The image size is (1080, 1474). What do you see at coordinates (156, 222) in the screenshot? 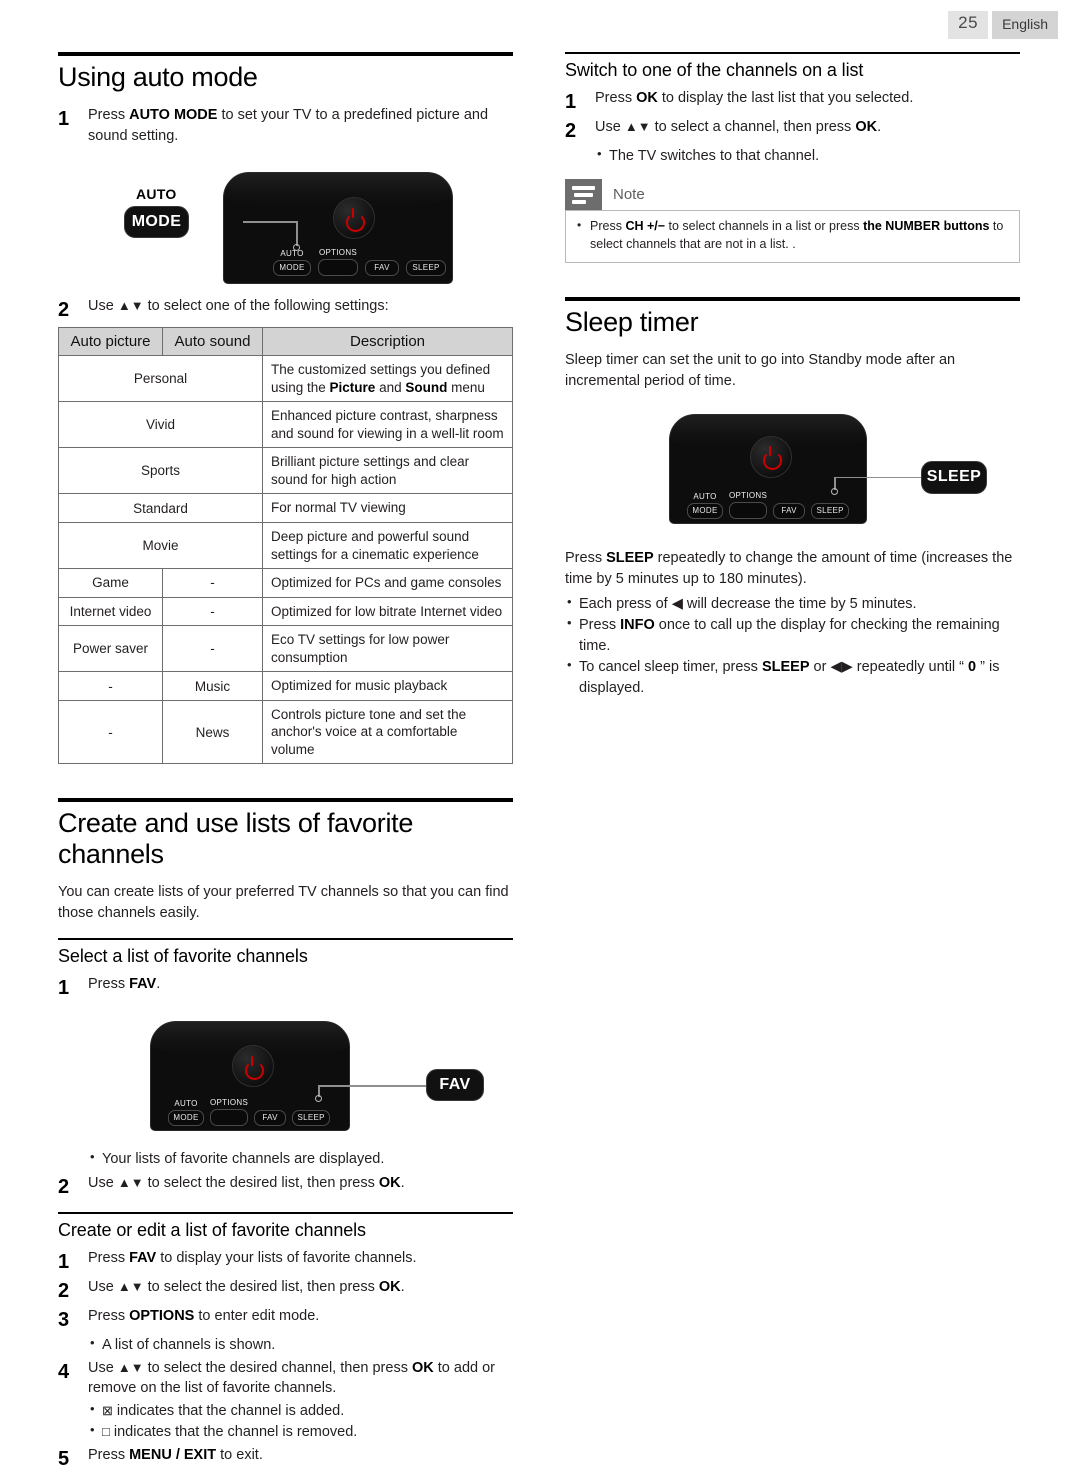
I see `callout-button-mode: MODE` at bounding box center [156, 222].